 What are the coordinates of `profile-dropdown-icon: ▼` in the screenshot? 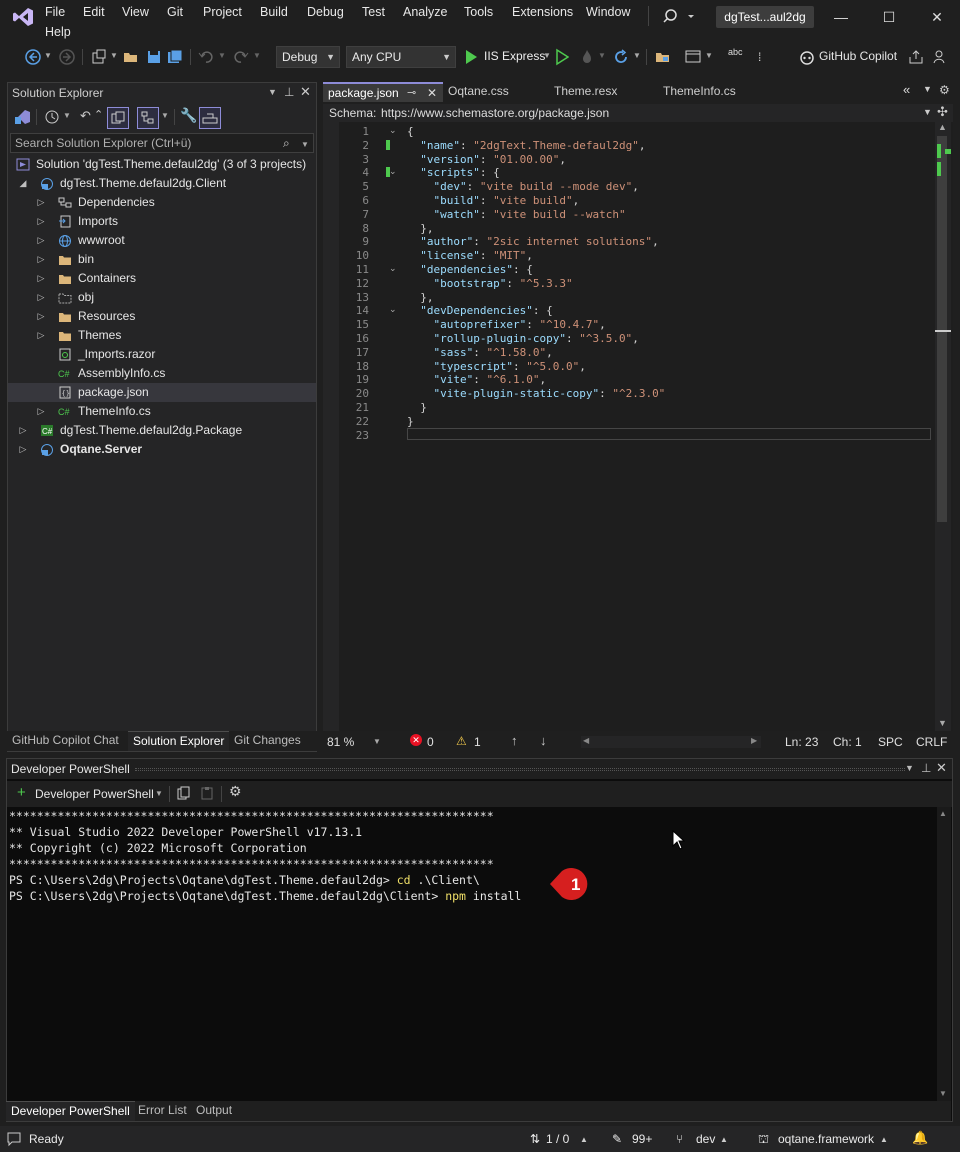 It's located at (159, 793).